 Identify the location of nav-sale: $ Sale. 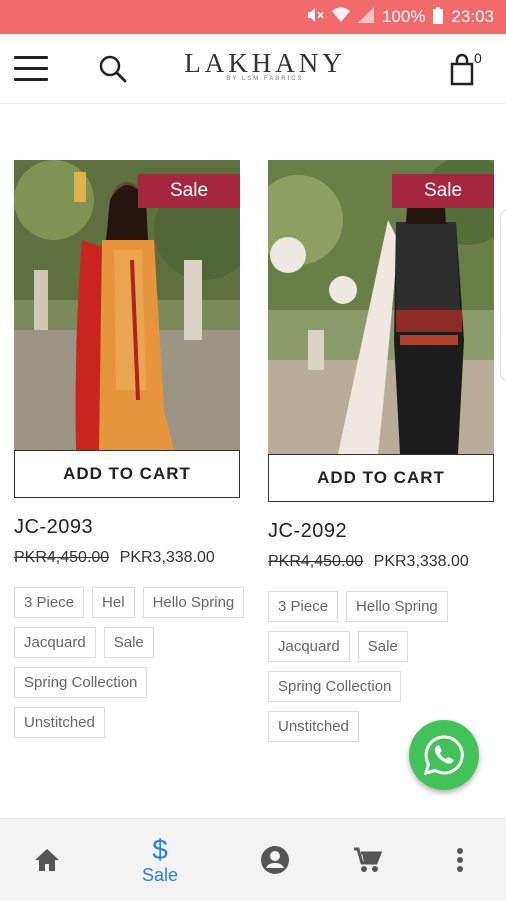
(160, 860).